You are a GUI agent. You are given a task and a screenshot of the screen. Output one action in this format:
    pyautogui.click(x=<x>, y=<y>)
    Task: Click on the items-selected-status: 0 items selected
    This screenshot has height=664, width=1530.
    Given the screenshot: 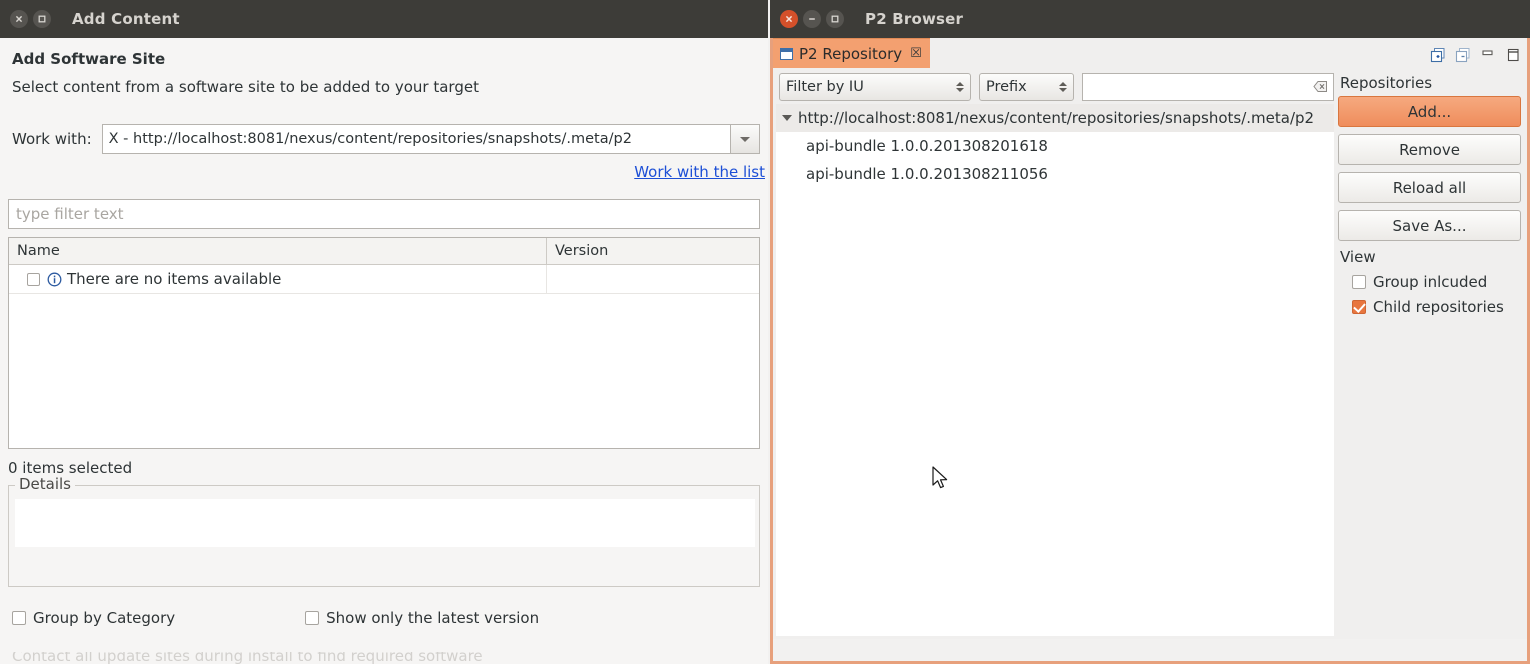 What is the action you would take?
    pyautogui.click(x=70, y=468)
    